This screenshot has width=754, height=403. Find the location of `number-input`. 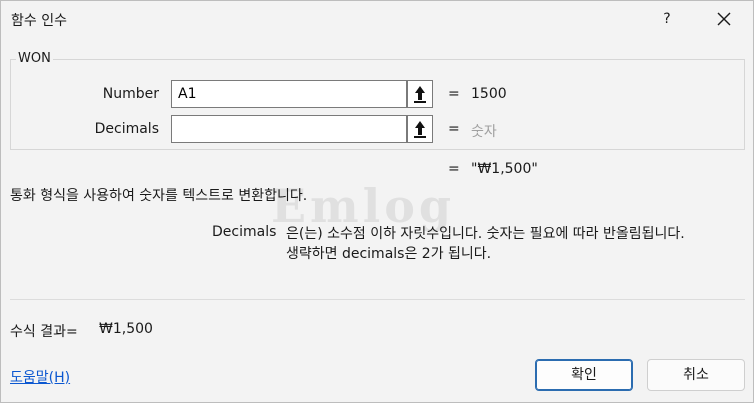

number-input is located at coordinates (289, 94).